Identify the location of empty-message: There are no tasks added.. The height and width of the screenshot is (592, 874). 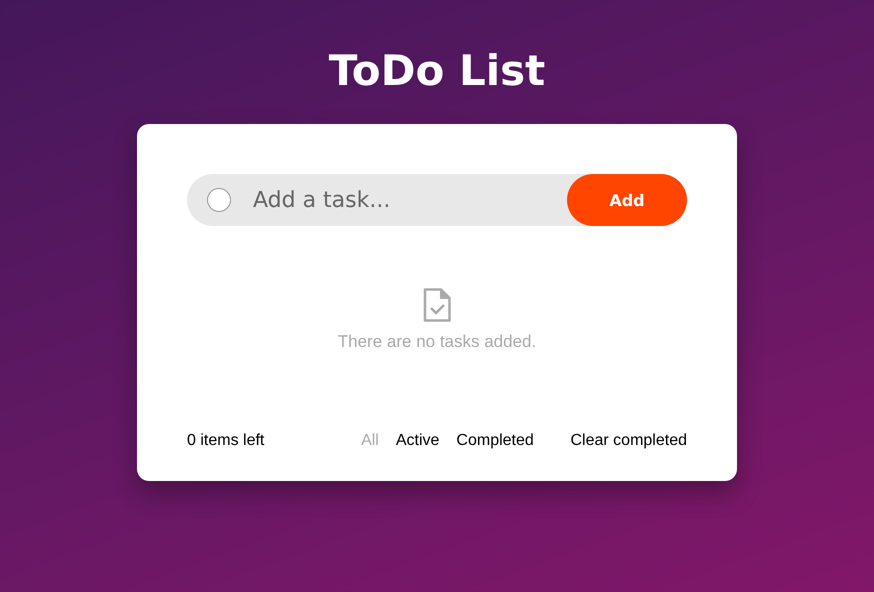
(437, 342).